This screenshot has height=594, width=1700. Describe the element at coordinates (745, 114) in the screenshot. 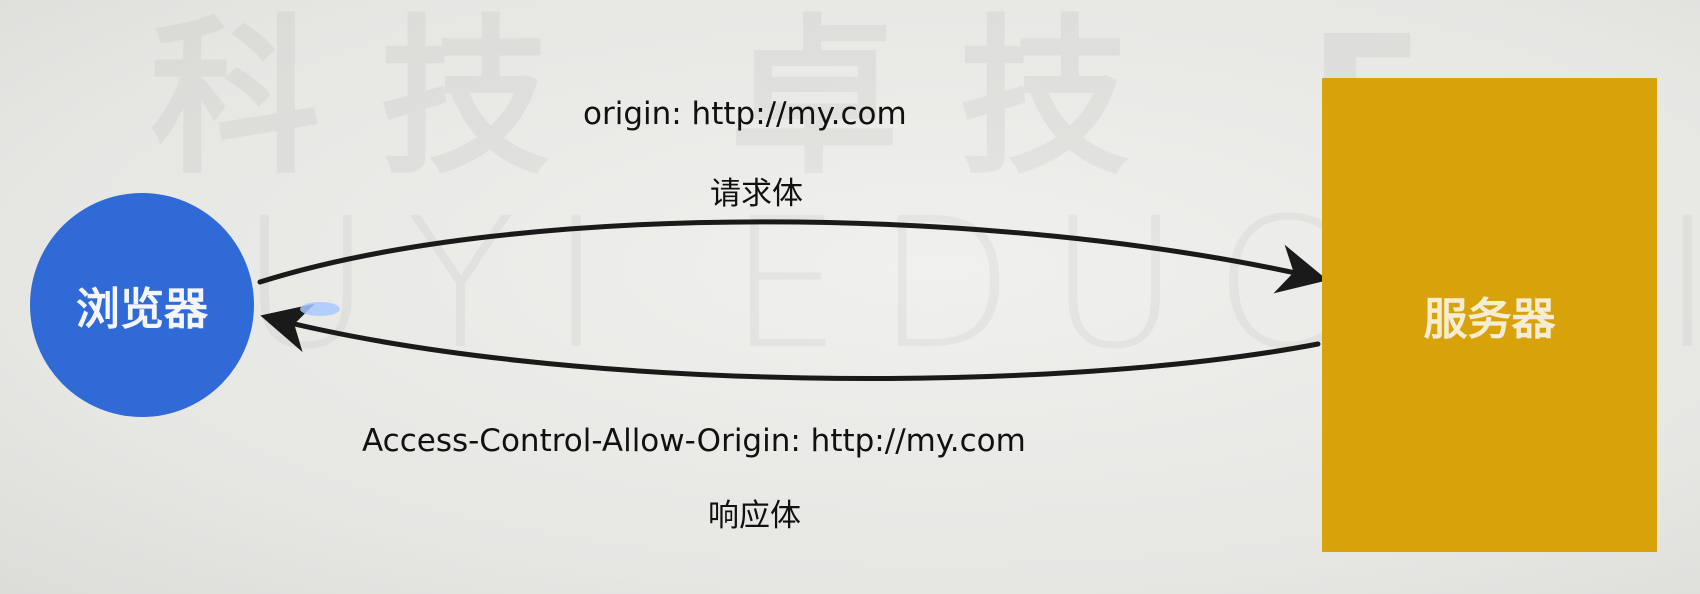

I see `request-header-label: origin: http://my.com` at that location.